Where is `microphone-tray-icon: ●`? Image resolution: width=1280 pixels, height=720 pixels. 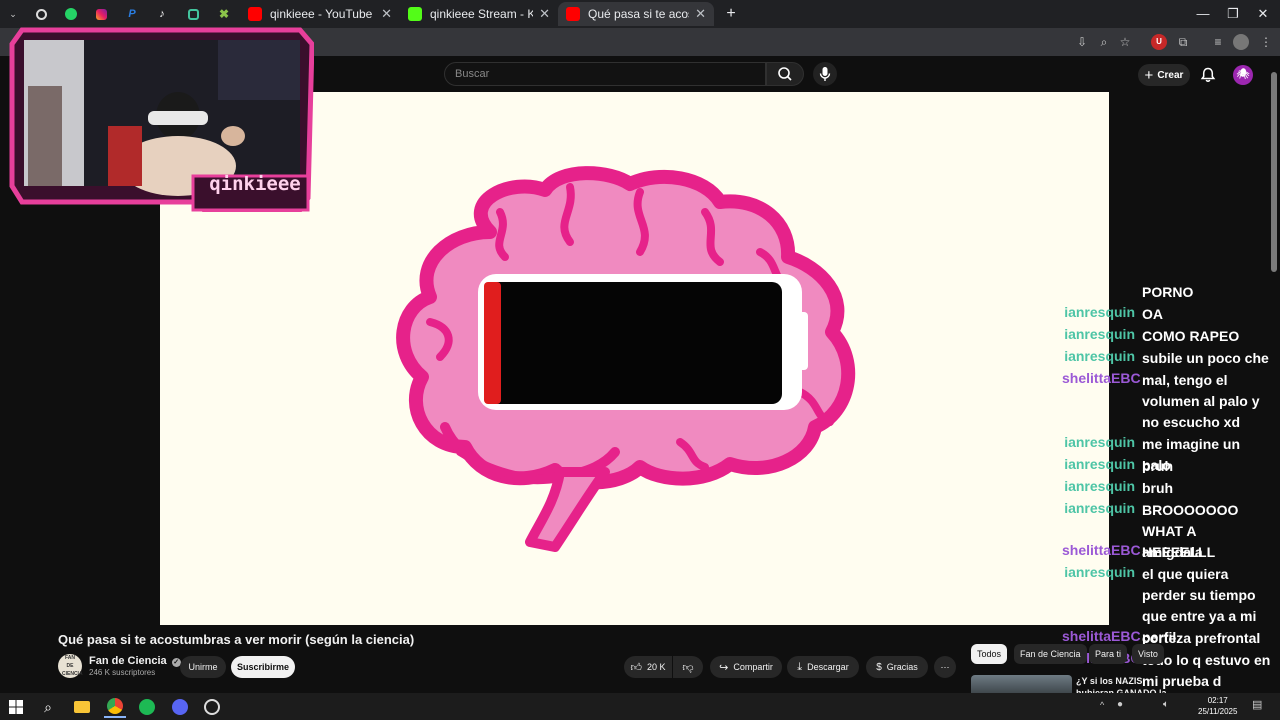 microphone-tray-icon: ● is located at coordinates (1120, 704).